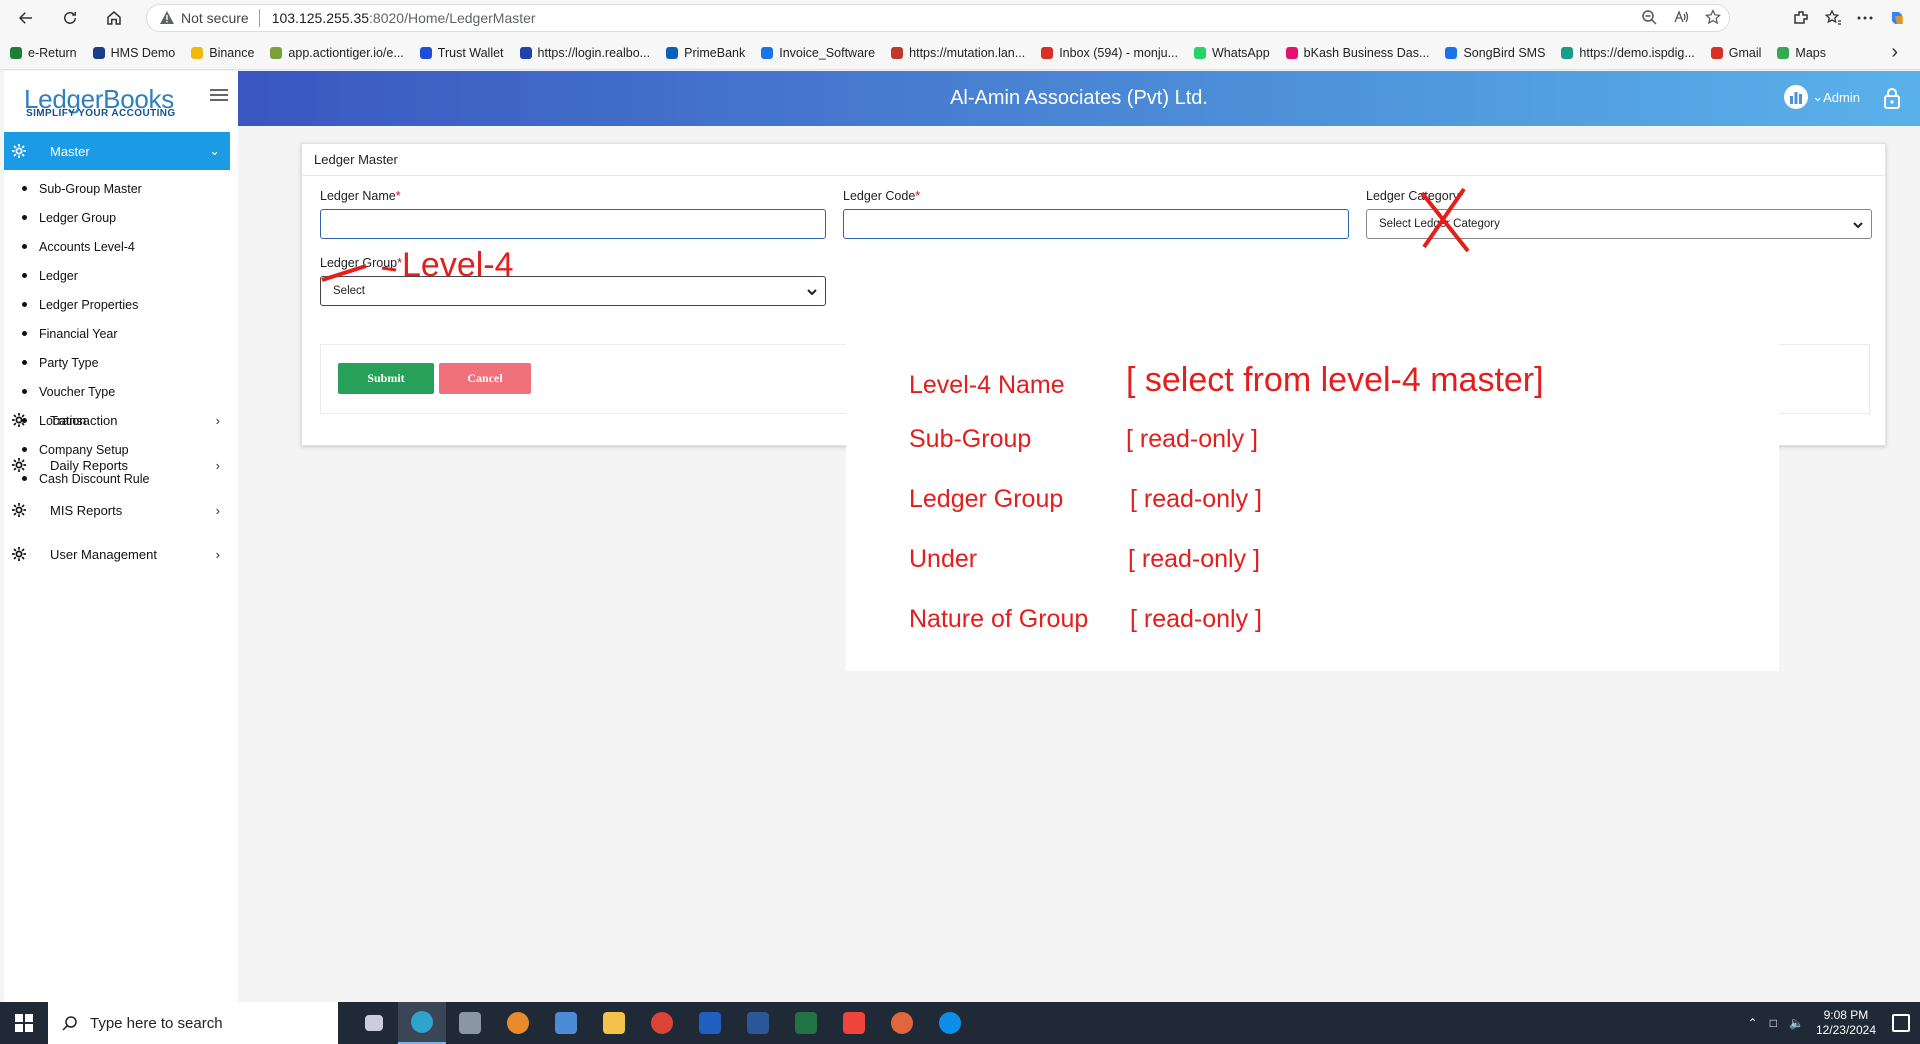 This screenshot has height=1044, width=1920. Describe the element at coordinates (1649, 17) in the screenshot. I see `zoom-icon` at that location.